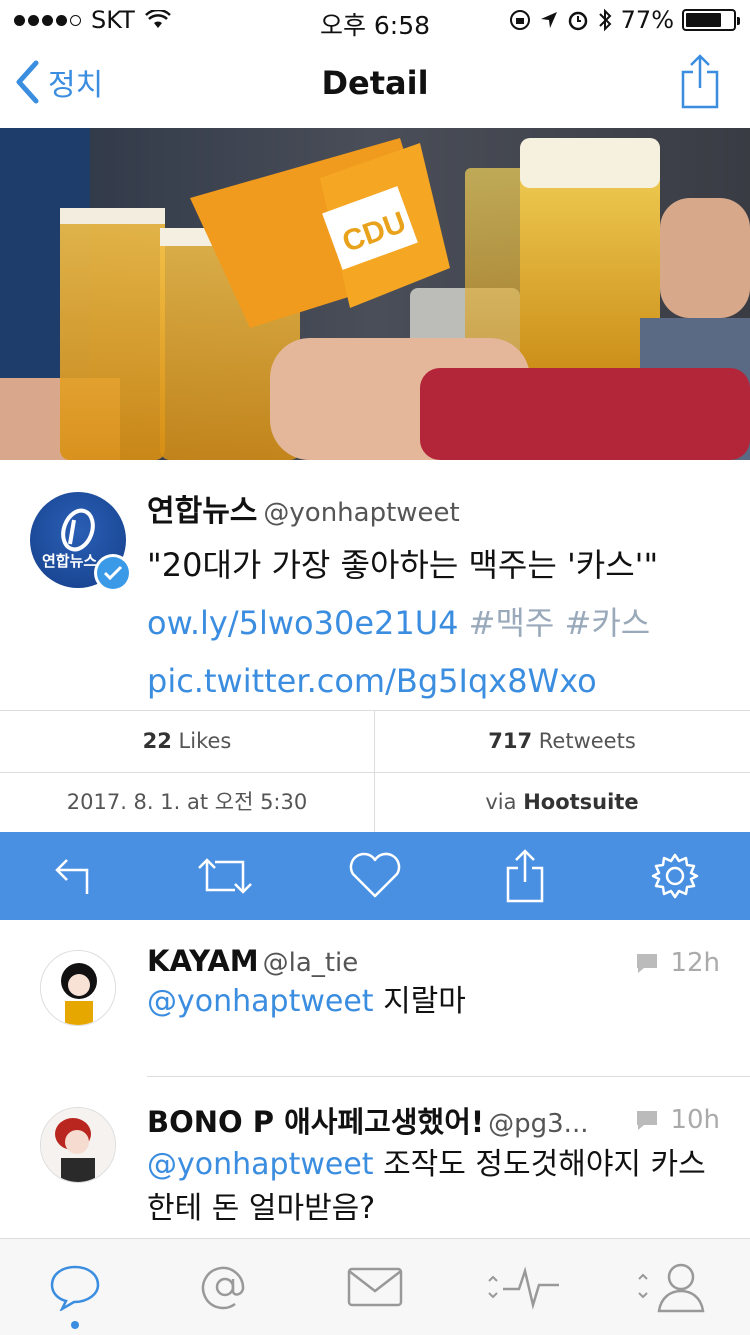  I want to click on reply-text: @yonhaptweet 지랄마, so click(427, 1002).